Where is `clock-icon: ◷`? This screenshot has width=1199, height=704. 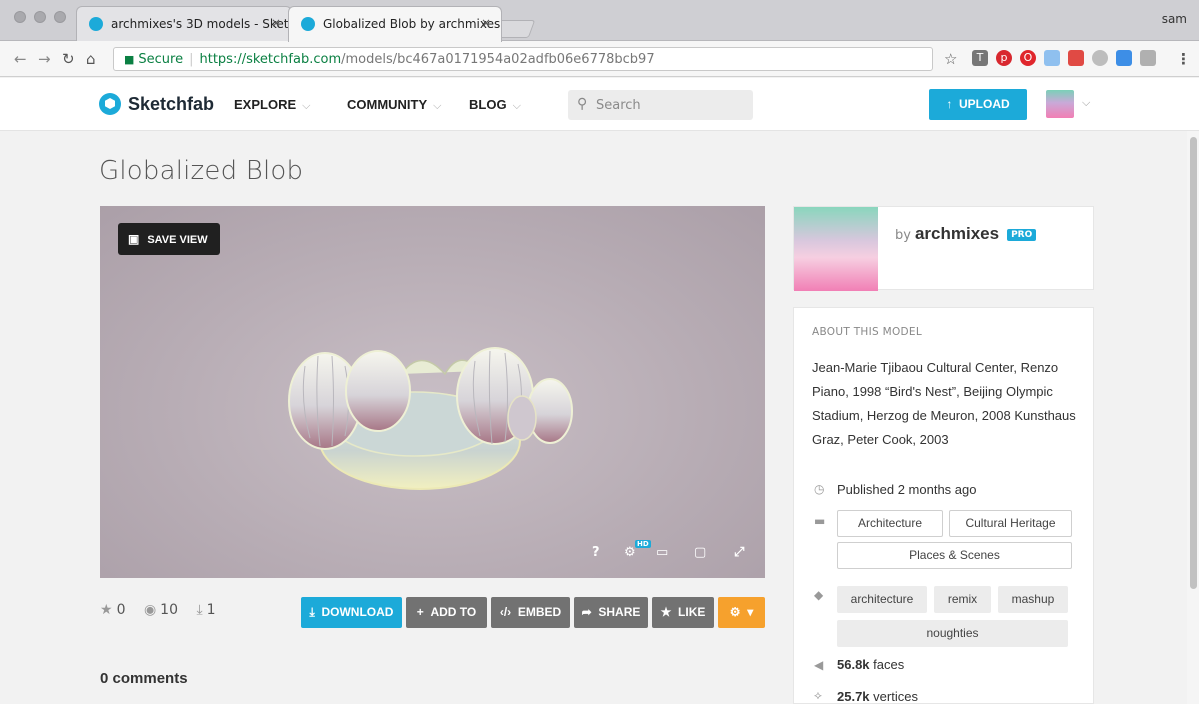
clock-icon: ◷ is located at coordinates (819, 489).